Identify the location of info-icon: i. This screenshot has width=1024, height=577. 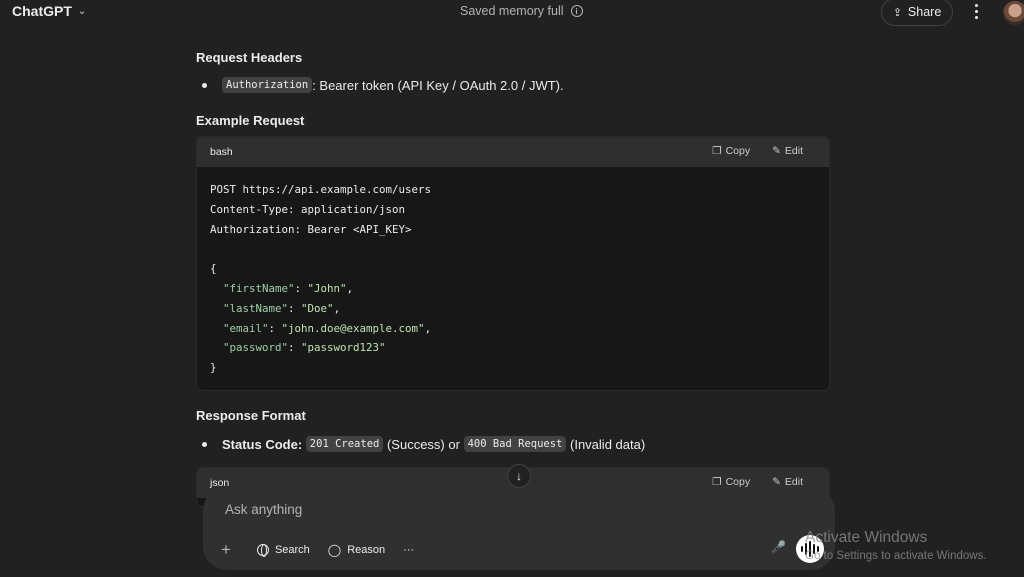
(576, 11).